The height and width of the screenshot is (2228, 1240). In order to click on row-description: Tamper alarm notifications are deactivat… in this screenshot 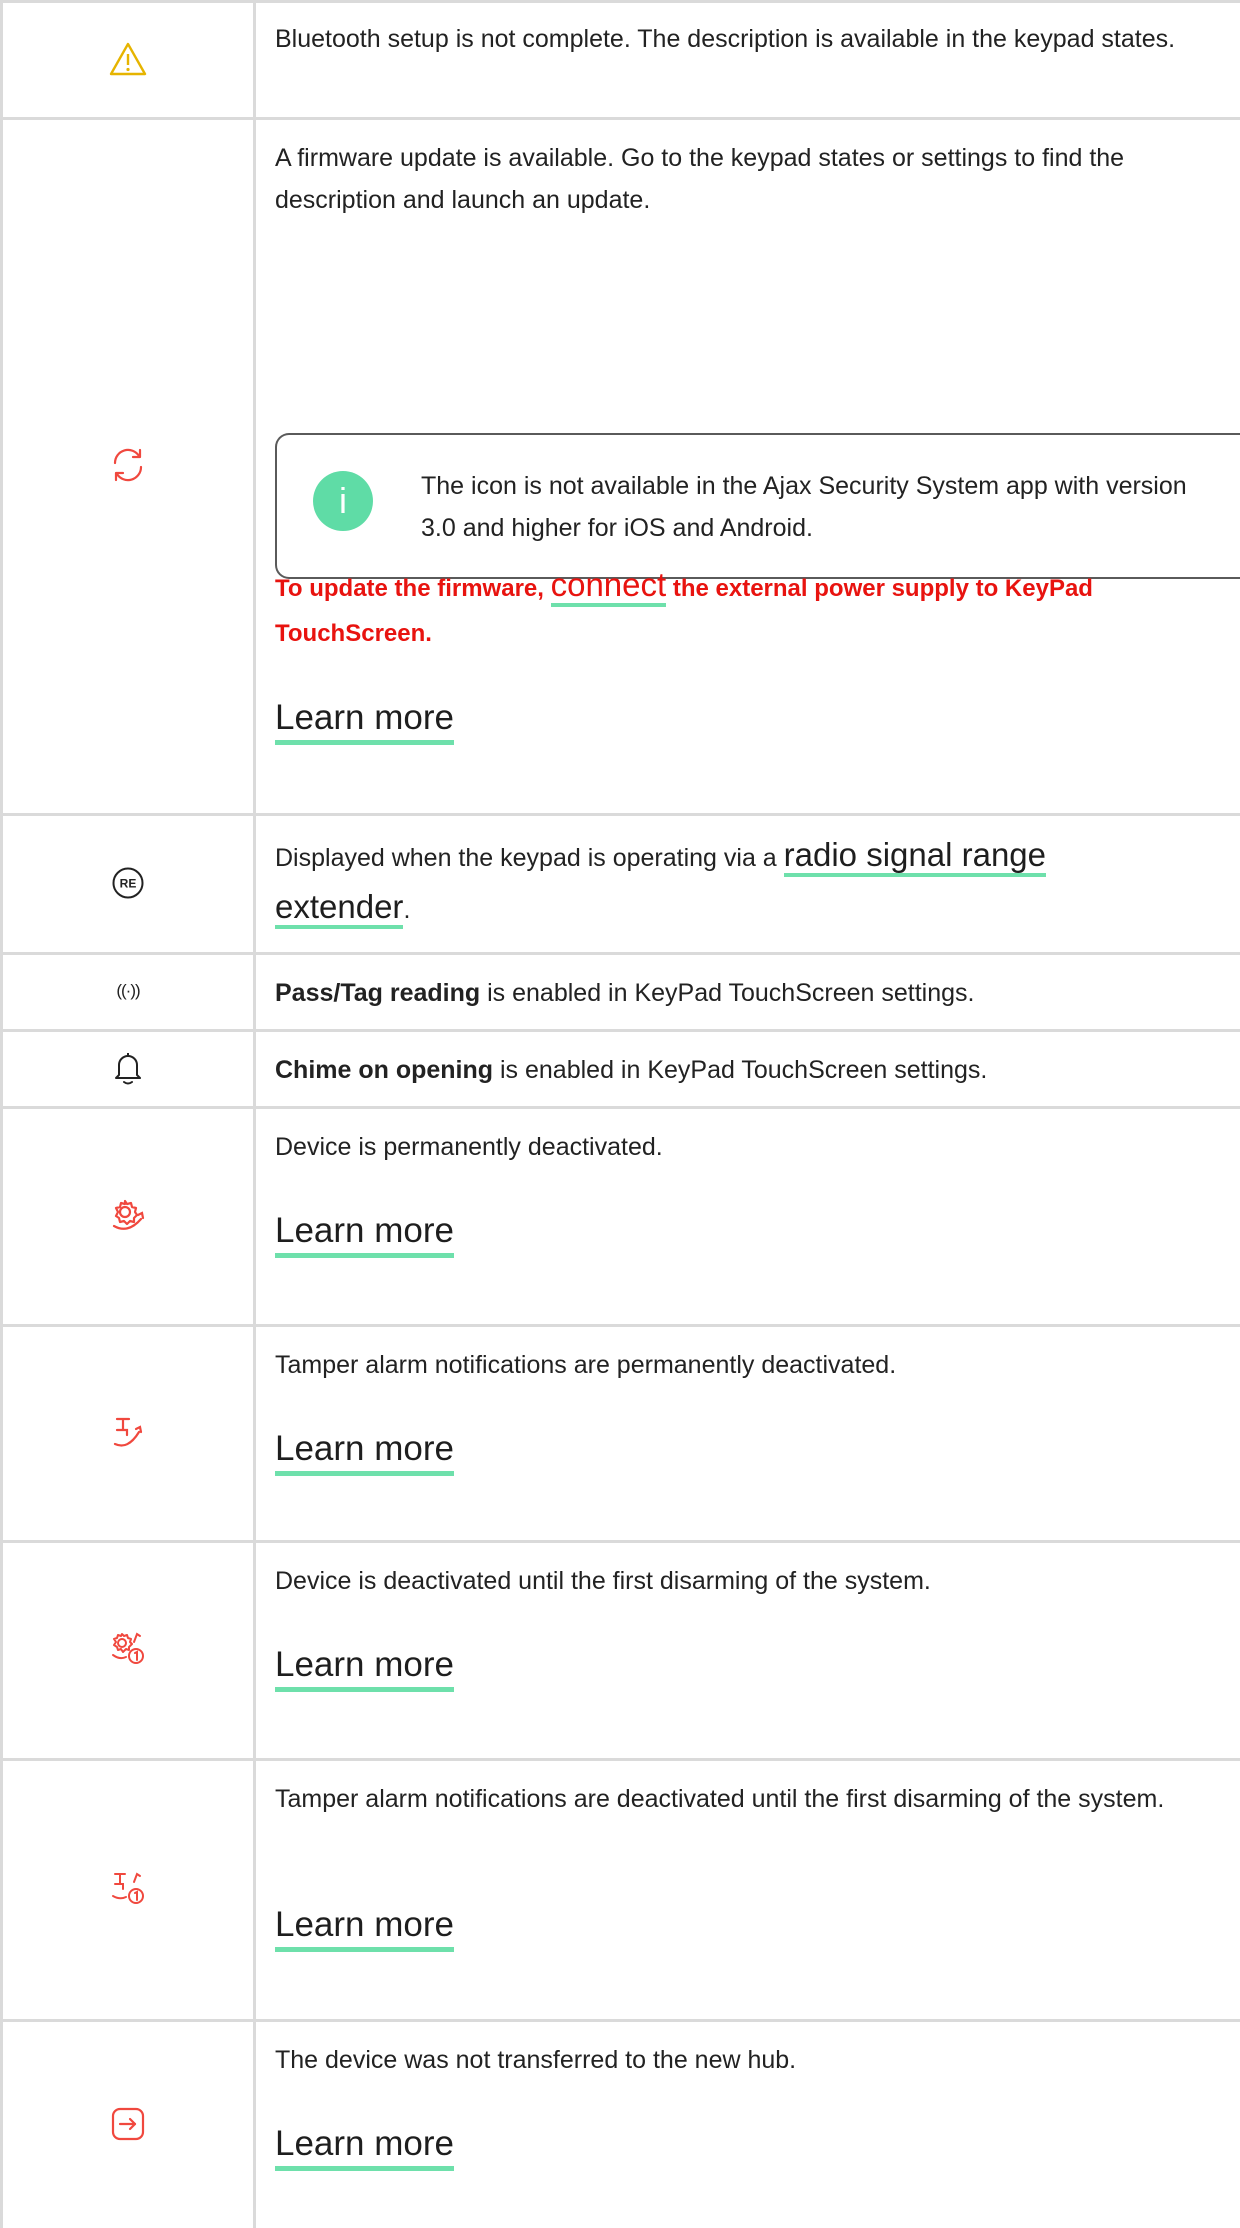, I will do `click(720, 1799)`.